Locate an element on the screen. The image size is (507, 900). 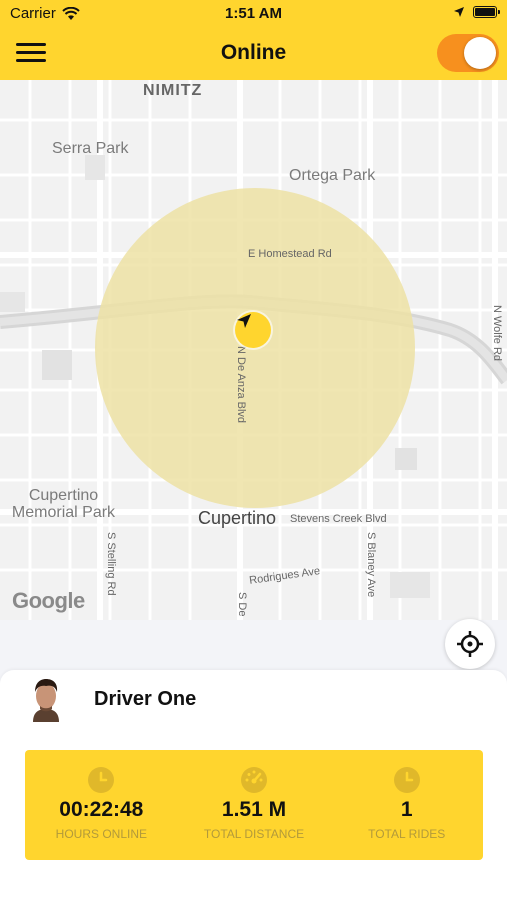
driver-name: Driver One is located at coordinates (145, 699).